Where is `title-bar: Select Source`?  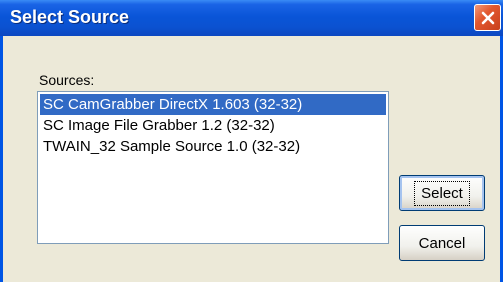
title-bar: Select Source is located at coordinates (251, 18).